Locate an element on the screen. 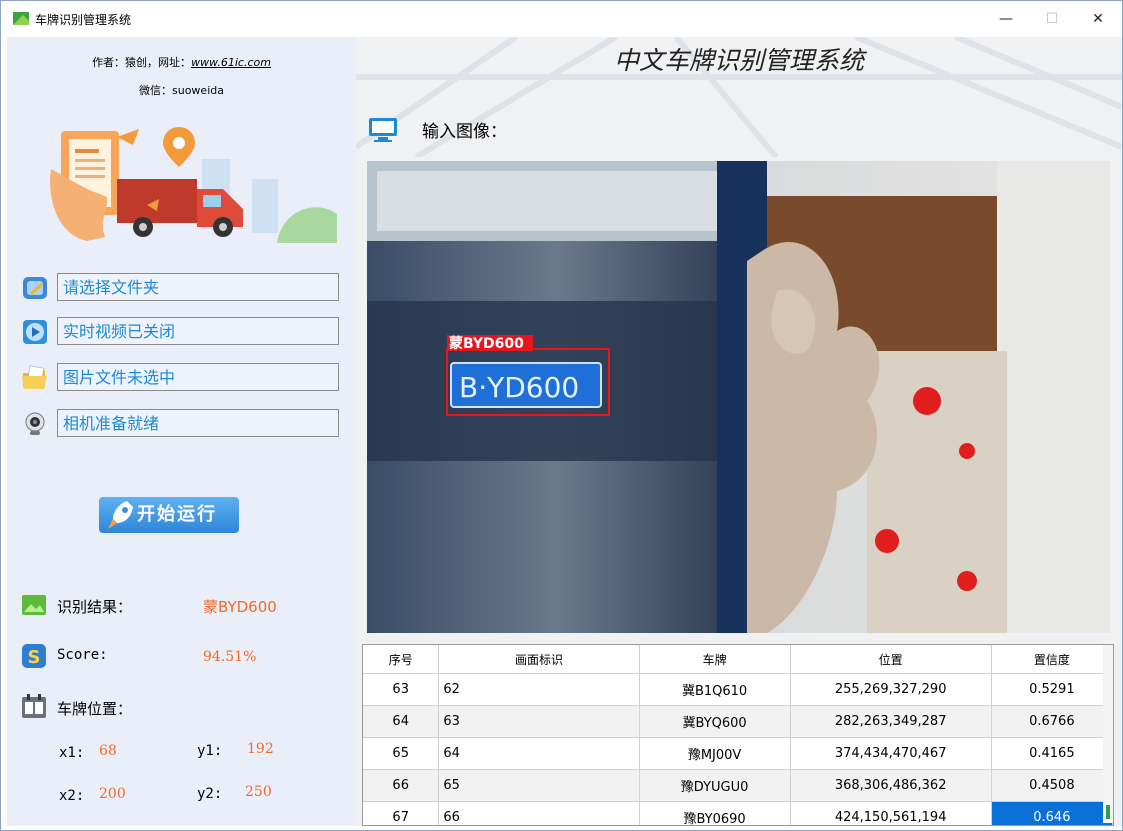 Image resolution: width=1123 pixels, height=831 pixels. cell-confidence: 0.5291 is located at coordinates (1052, 689).